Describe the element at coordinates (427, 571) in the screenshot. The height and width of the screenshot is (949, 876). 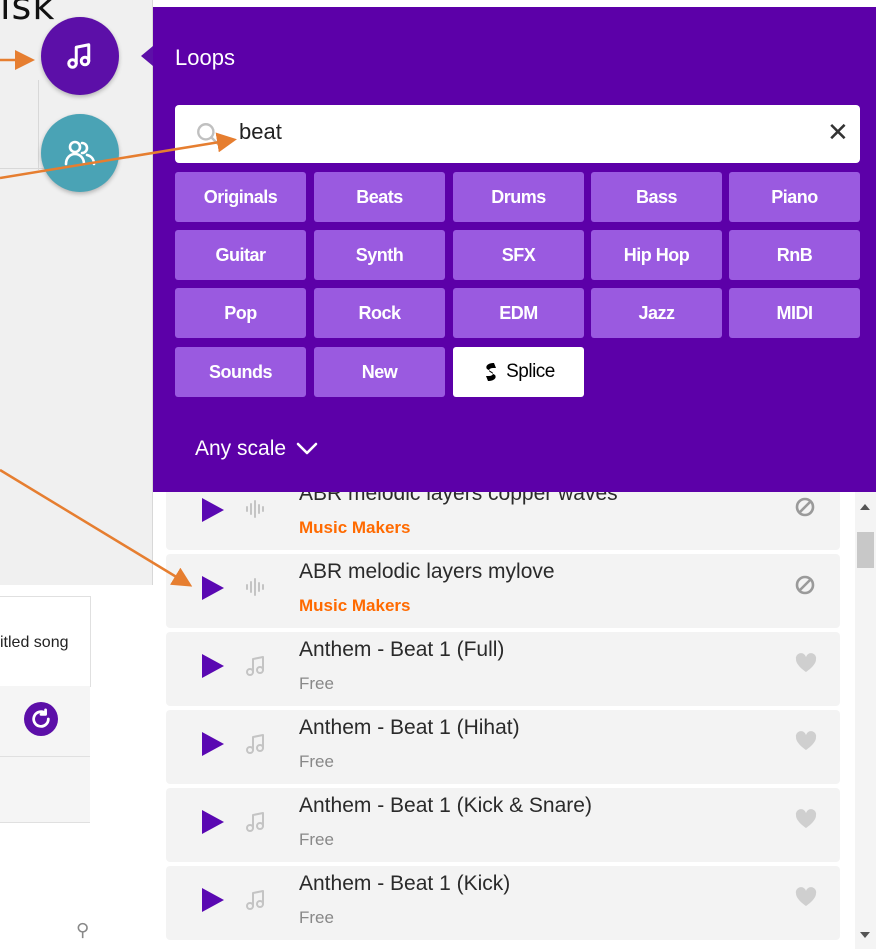
I see `loop-name: ABR melodic layers mylove` at that location.